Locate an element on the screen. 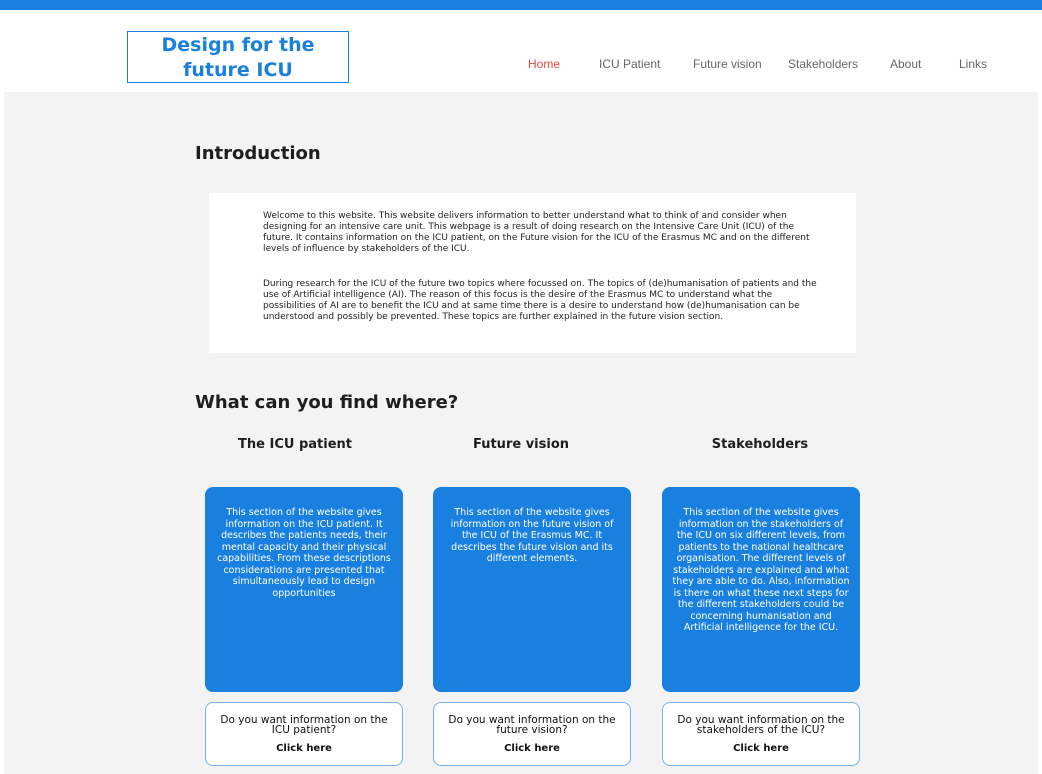 The image size is (1042, 774). nav-icu-patient: ICU Patient is located at coordinates (629, 64).